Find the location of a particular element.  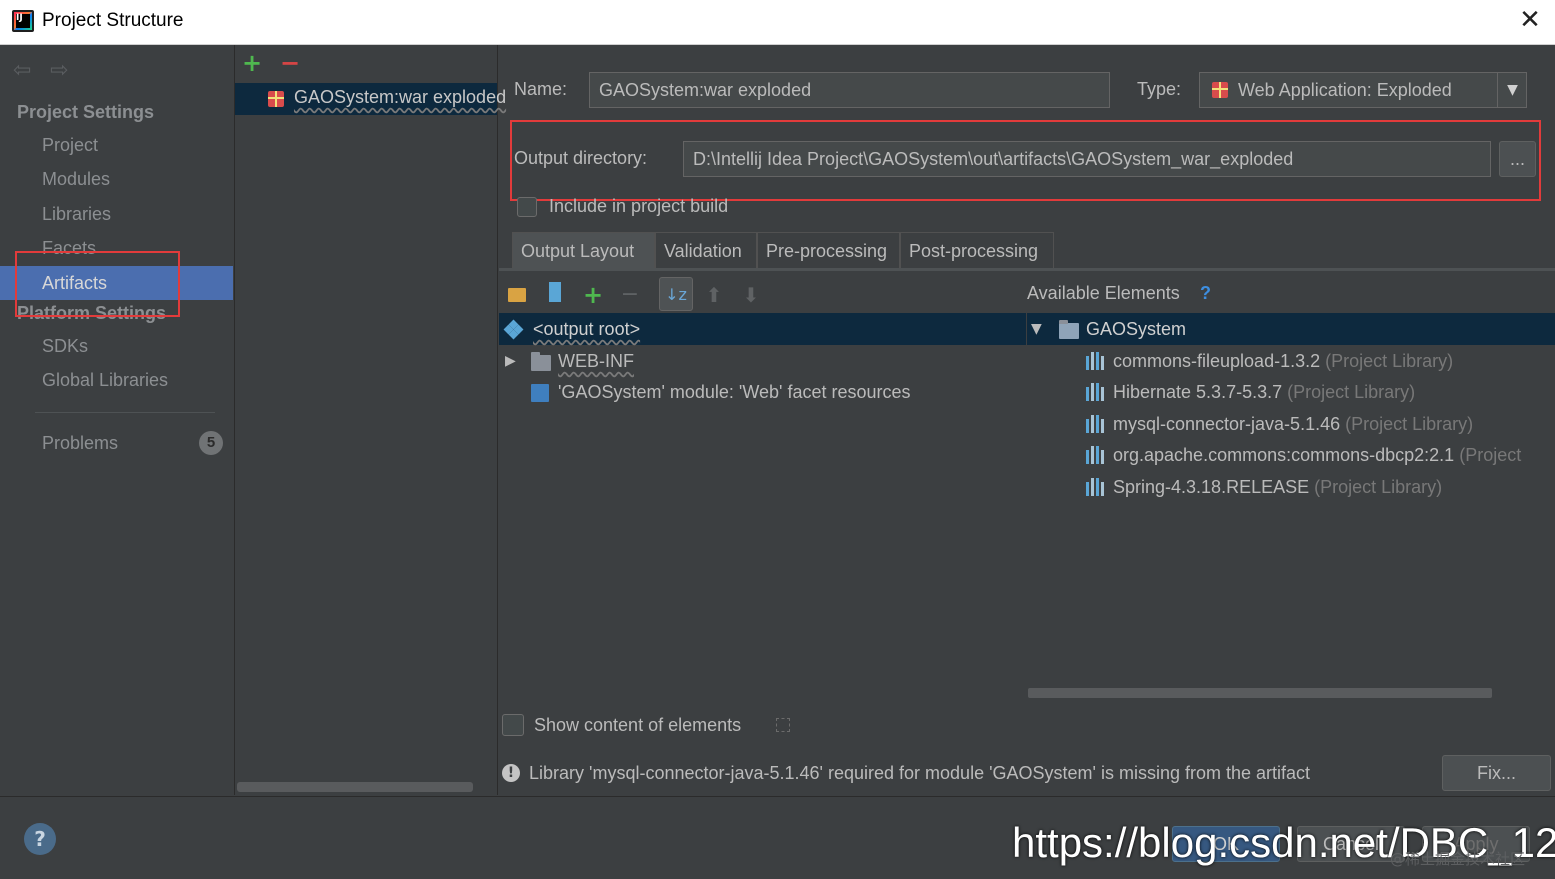

remove-artifact-icon: − is located at coordinates (290, 63).